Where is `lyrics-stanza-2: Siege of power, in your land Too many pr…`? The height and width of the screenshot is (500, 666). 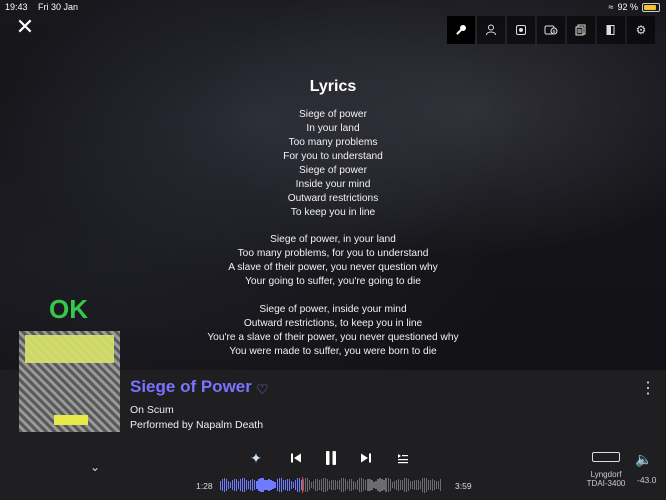 lyrics-stanza-2: Siege of power, in your land Too many pr… is located at coordinates (333, 261).